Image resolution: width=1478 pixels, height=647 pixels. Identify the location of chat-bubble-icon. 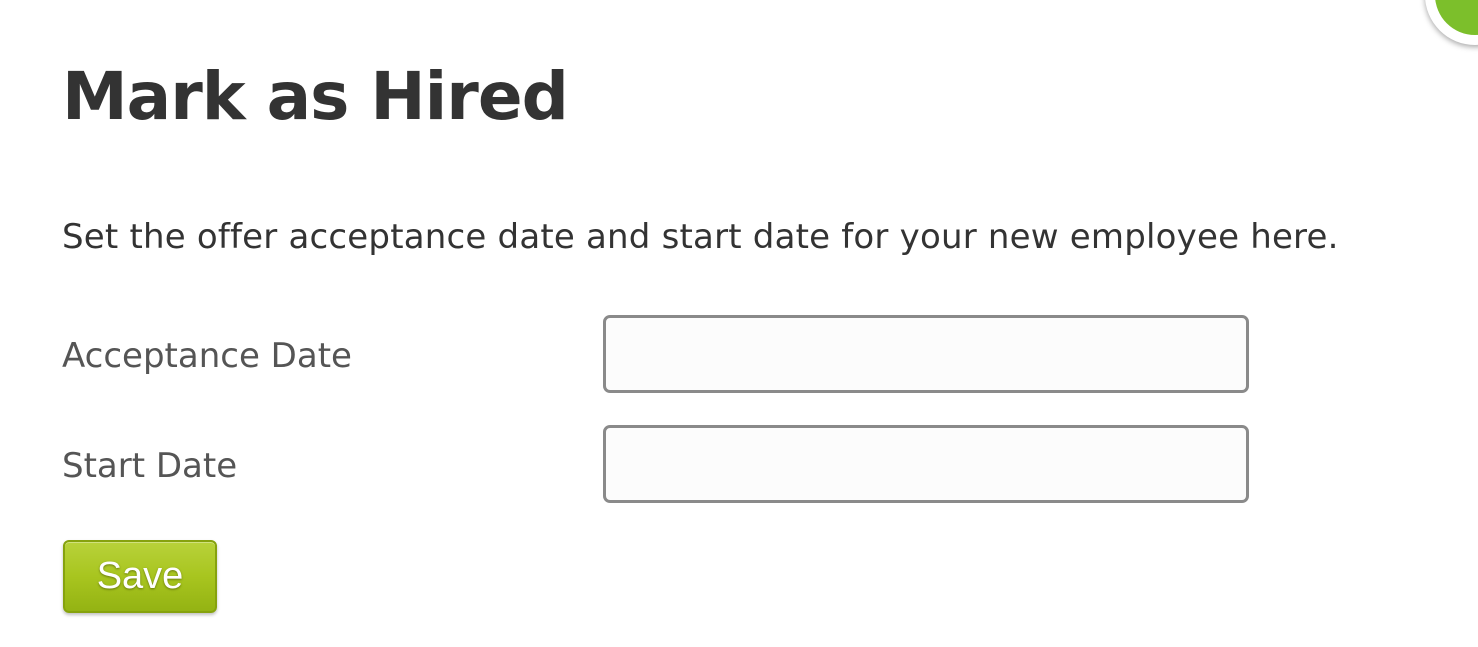
(1451, 22).